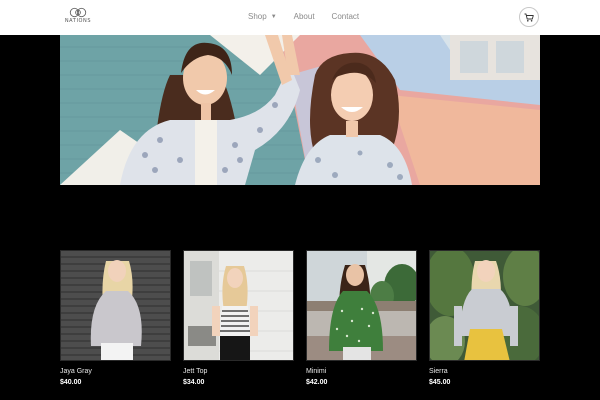 Image resolution: width=600 pixels, height=400 pixels. Describe the element at coordinates (257, 16) in the screenshot. I see `nav-shop-label: Shop` at that location.